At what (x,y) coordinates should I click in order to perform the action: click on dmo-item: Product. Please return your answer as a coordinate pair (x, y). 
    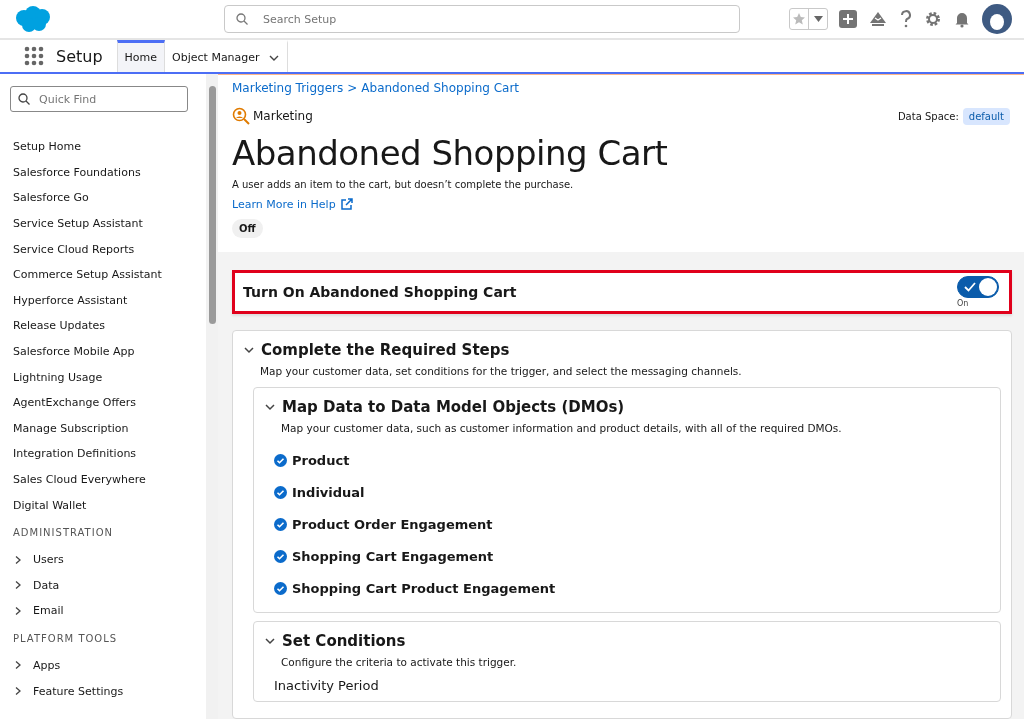
    Looking at the image, I should click on (321, 460).